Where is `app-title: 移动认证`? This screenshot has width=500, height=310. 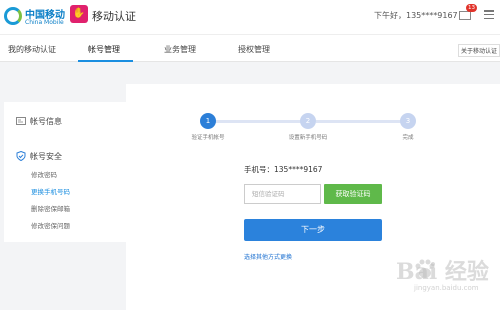
app-title: 移动认证 is located at coordinates (114, 16).